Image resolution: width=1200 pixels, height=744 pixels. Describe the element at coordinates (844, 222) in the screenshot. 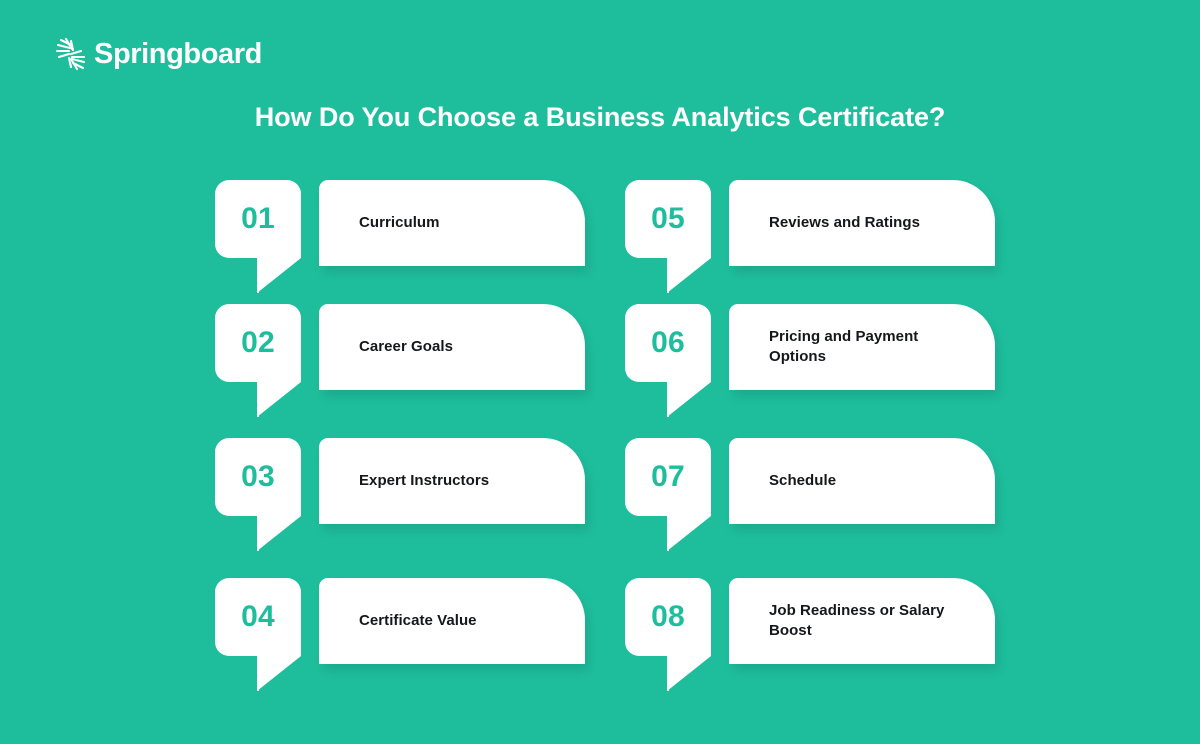

I see `step-label: Reviews and Ratings` at that location.